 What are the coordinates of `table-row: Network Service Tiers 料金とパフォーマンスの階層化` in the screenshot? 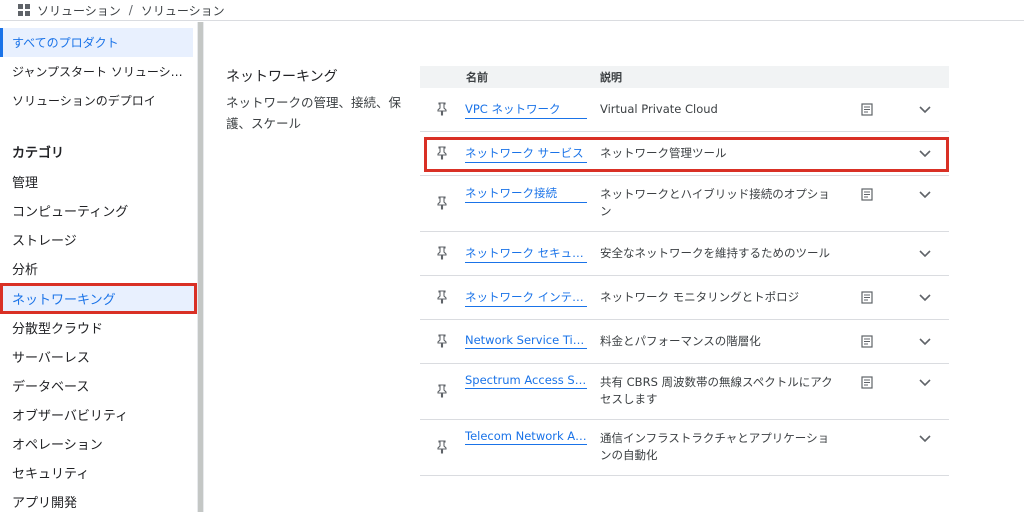 It's located at (684, 342).